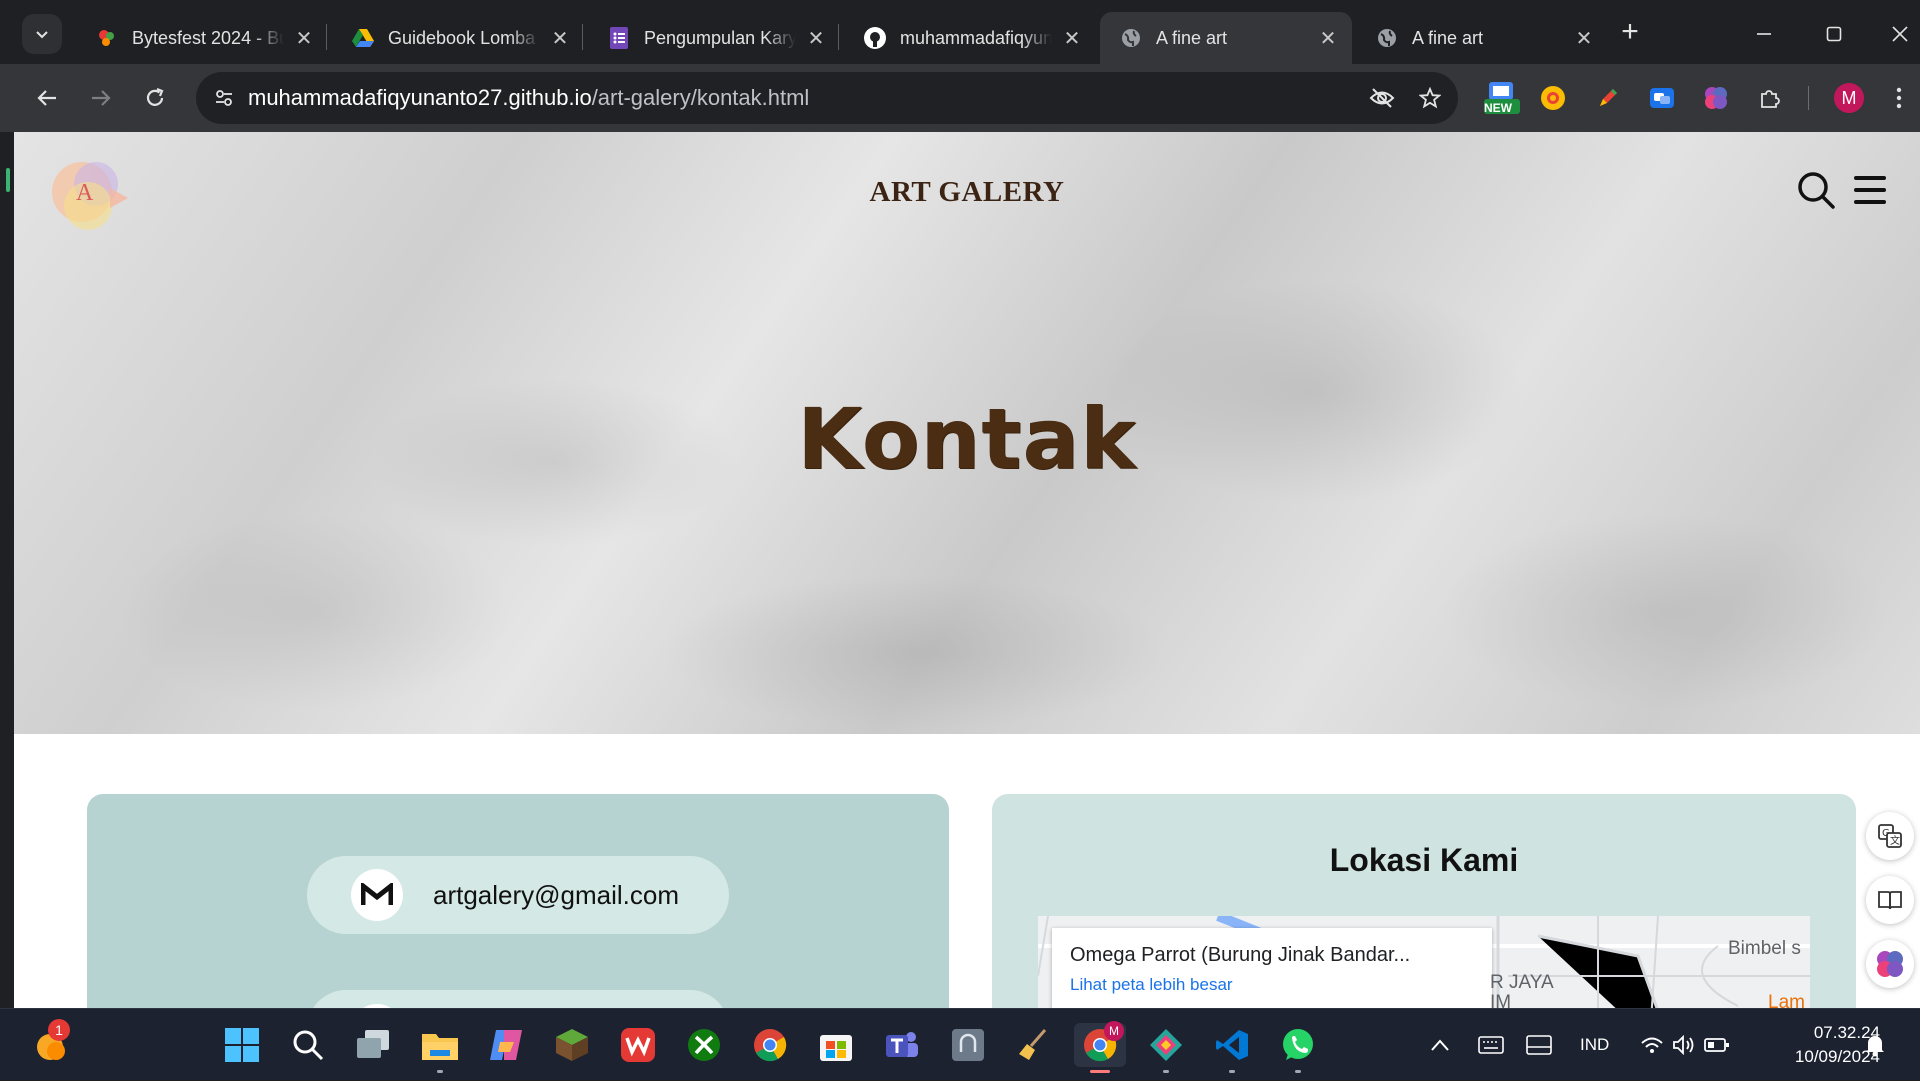 Image resolution: width=1920 pixels, height=1081 pixels. What do you see at coordinates (1685, 1045) in the screenshot?
I see `network-volume-battery-button` at bounding box center [1685, 1045].